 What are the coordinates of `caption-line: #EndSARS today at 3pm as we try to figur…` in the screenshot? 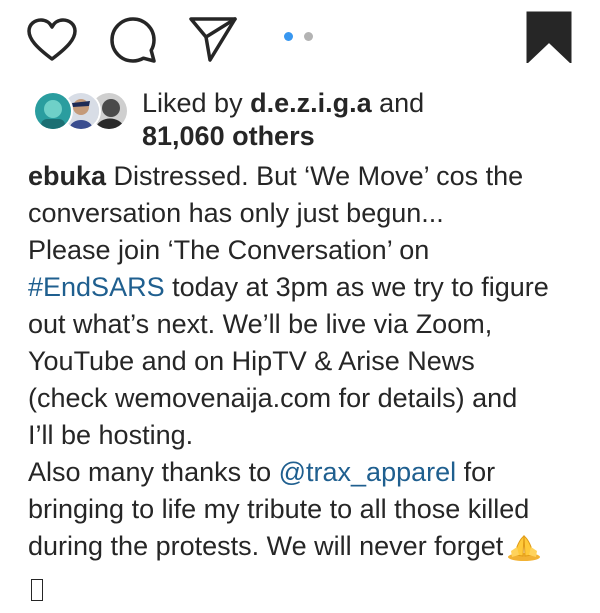 It's located at (308, 287).